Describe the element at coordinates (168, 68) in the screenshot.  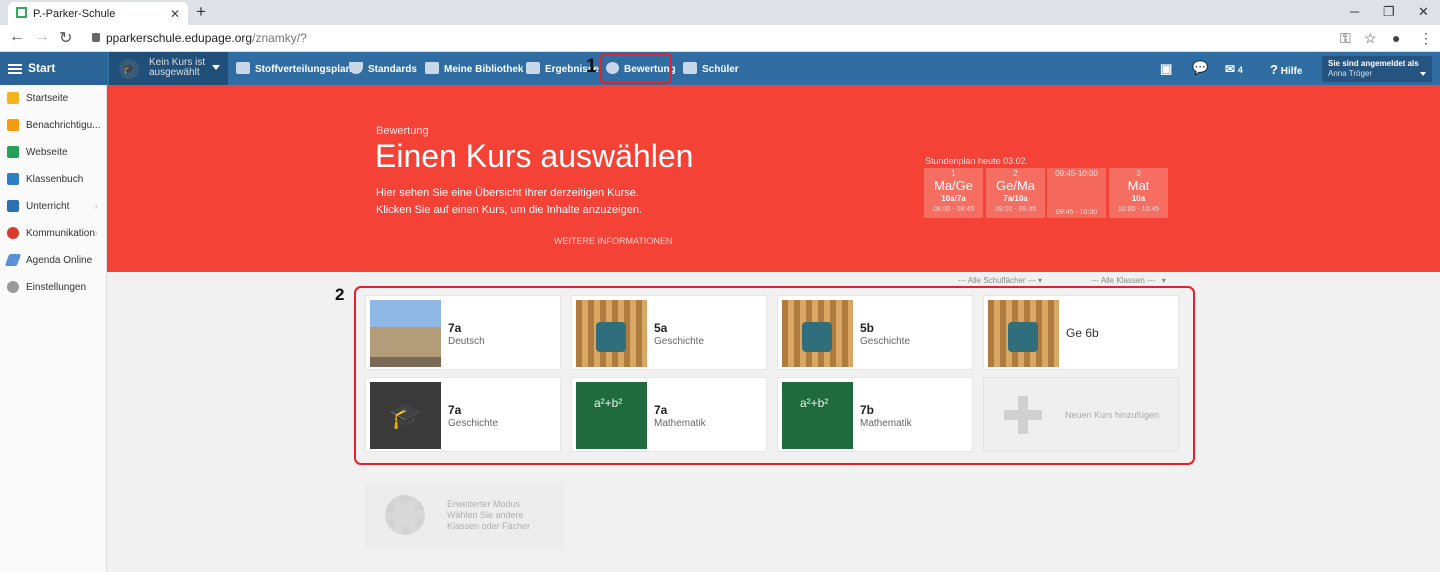
I see `course-selector: 🎓 Kein Kurs ist ausgewählt` at that location.